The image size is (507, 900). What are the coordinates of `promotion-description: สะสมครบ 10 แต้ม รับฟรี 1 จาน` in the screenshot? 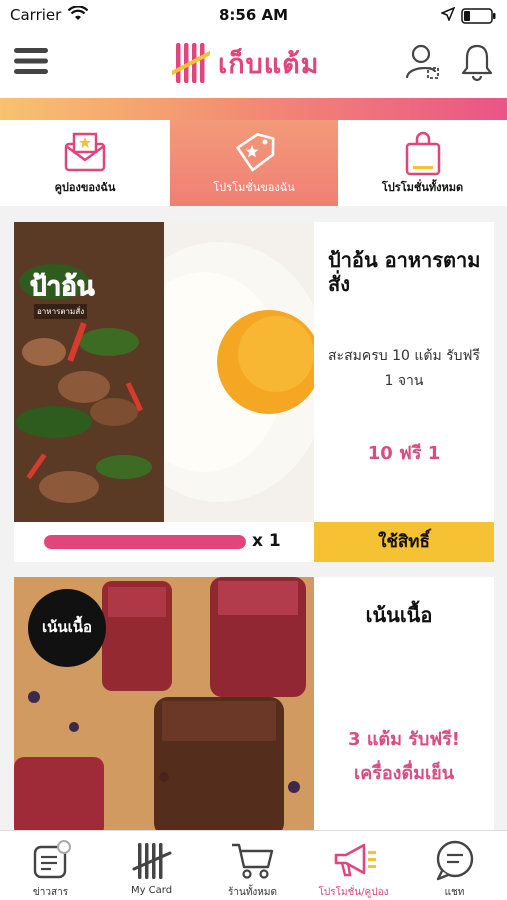 It's located at (404, 368).